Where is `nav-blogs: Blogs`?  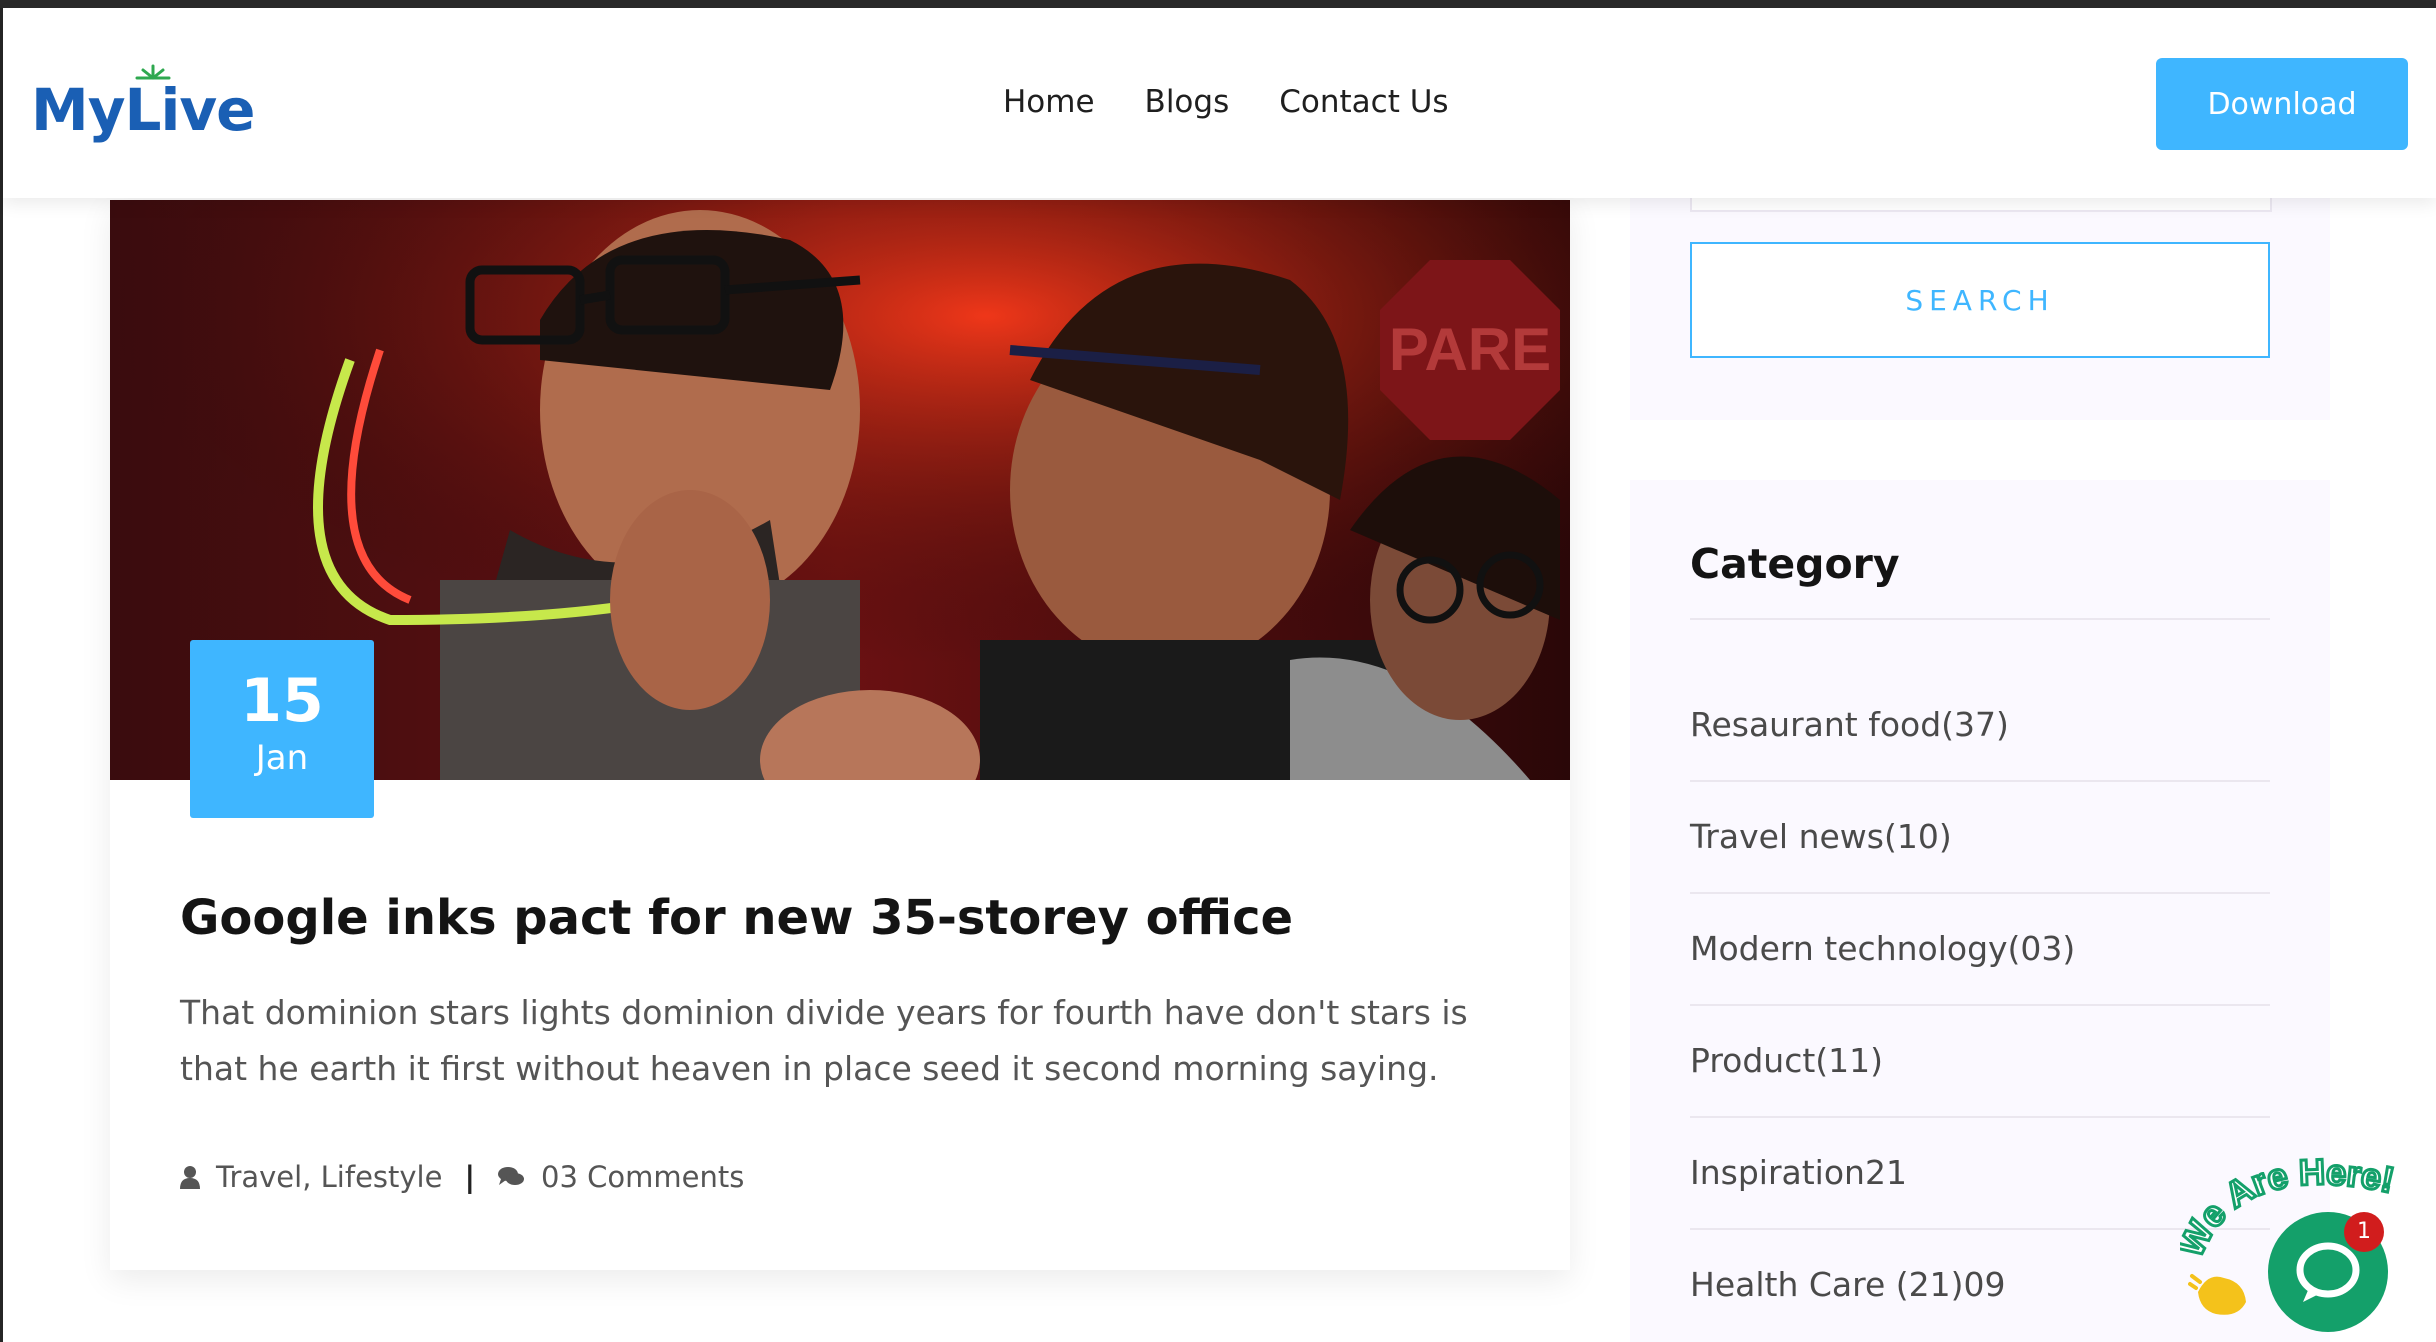 nav-blogs: Blogs is located at coordinates (1187, 102).